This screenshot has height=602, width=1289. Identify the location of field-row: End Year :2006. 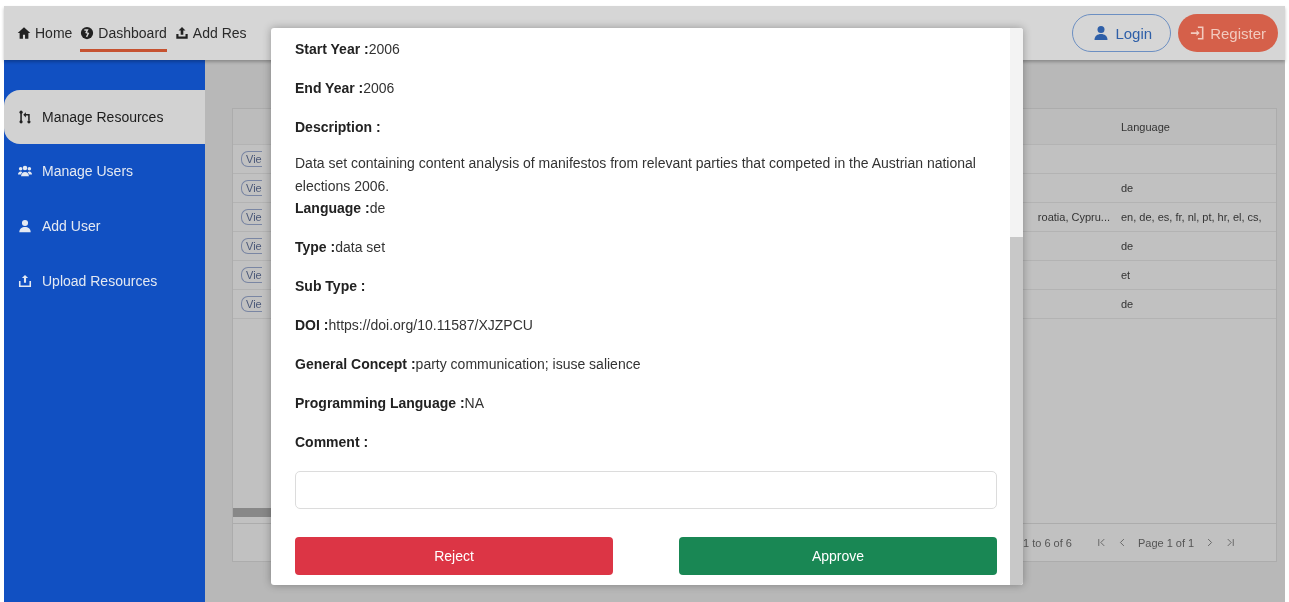
(345, 88).